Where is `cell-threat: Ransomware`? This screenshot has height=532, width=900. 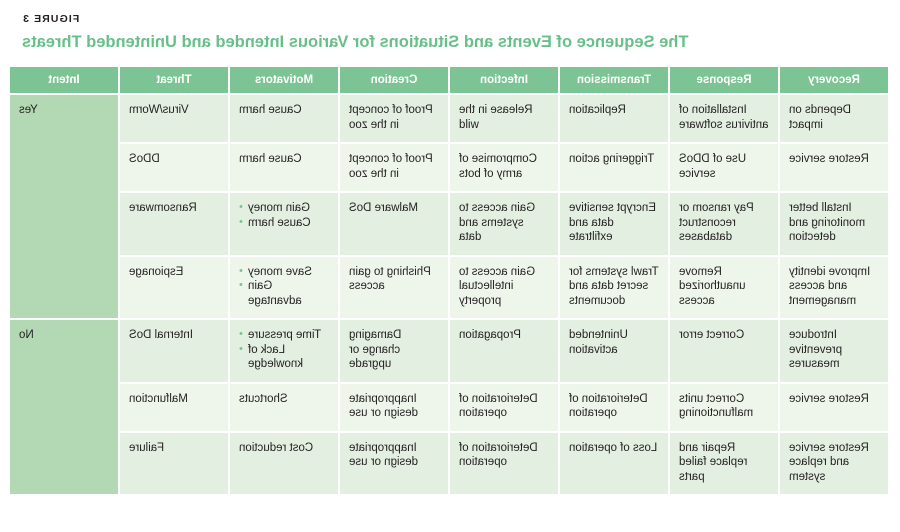
cell-threat: Ransomware is located at coordinates (174, 224).